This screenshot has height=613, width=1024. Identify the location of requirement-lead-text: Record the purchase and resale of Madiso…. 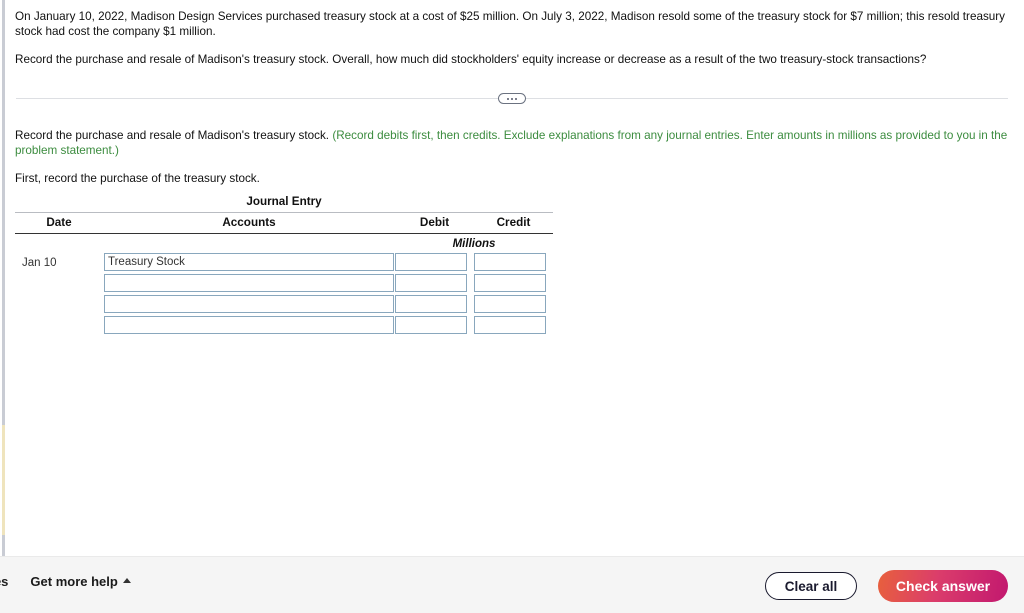
(174, 135).